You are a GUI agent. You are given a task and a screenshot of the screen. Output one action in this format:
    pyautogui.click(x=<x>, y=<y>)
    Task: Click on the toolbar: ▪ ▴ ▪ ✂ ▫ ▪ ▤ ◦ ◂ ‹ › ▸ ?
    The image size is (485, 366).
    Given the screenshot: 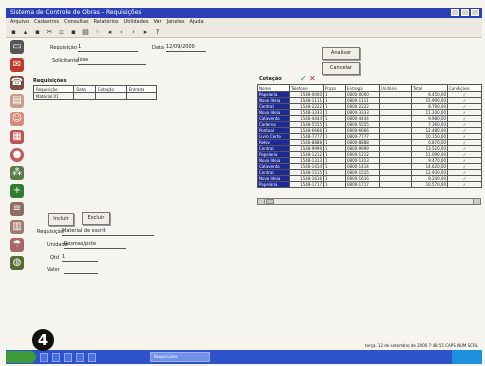 What is the action you would take?
    pyautogui.click(x=244, y=32)
    